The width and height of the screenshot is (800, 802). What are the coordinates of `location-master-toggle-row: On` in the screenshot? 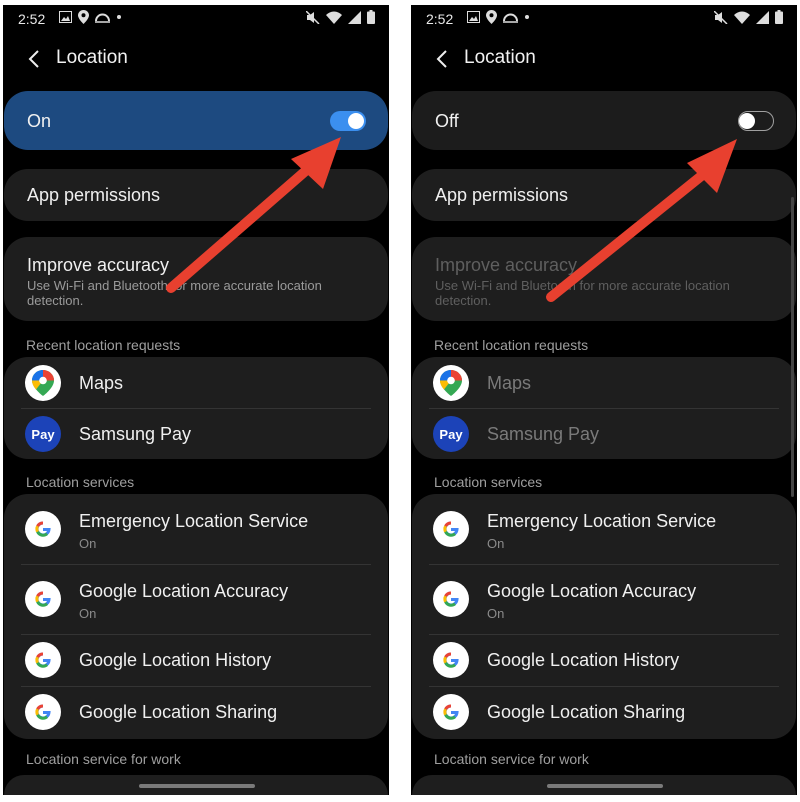 It's located at (196, 120).